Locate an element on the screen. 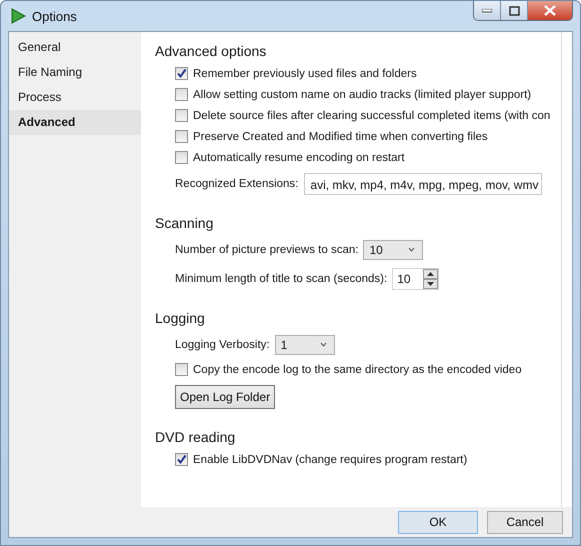 This screenshot has width=581, height=546. dropdown: 10 is located at coordinates (393, 250).